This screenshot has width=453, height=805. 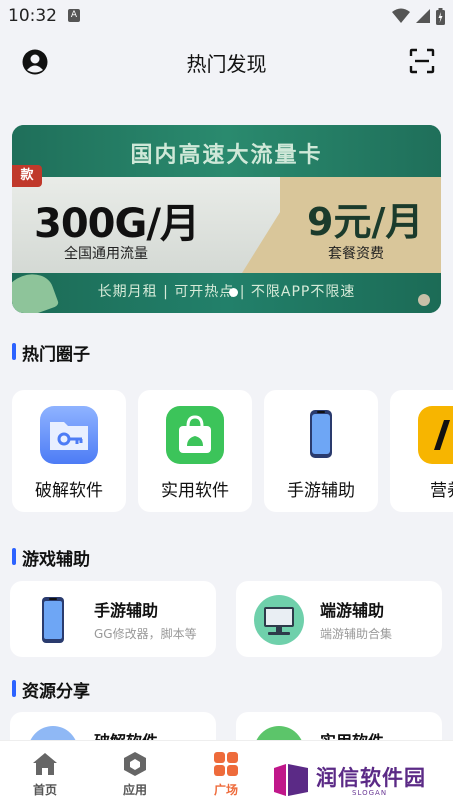 I want to click on app-header: 热门发现, so click(x=226, y=62).